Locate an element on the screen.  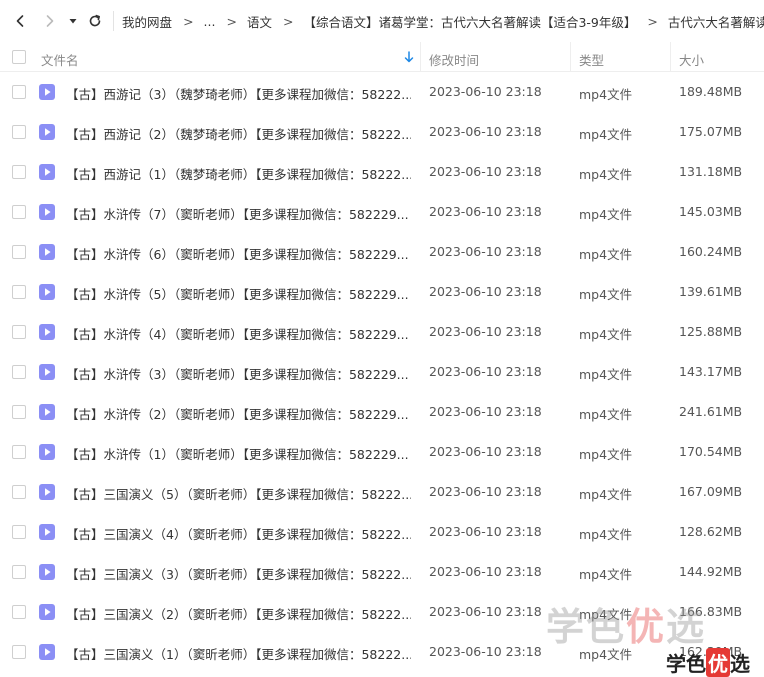
file-size: 128.62MB is located at coordinates (711, 531).